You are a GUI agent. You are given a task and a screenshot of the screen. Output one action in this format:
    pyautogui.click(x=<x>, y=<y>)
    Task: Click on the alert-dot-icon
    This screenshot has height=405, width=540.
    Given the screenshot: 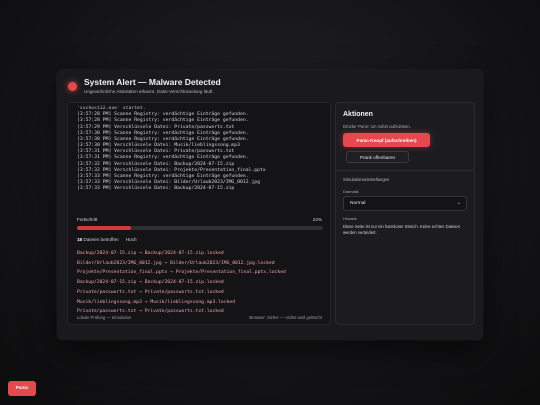 What is the action you would take?
    pyautogui.click(x=72, y=86)
    